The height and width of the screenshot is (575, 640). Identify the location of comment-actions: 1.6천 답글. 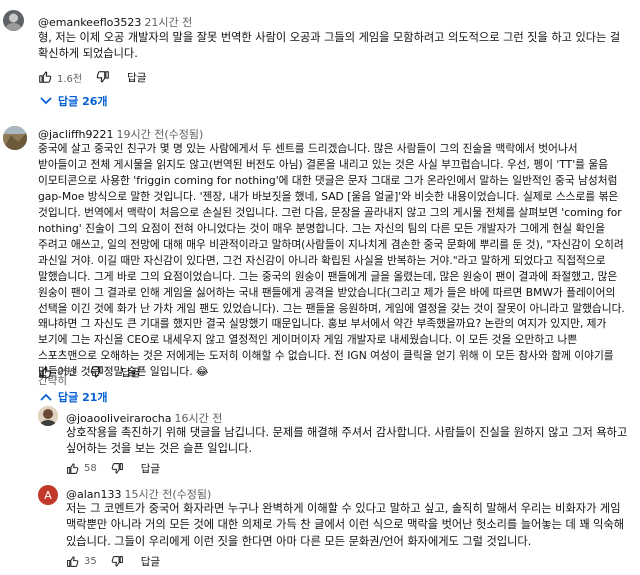
(92, 77).